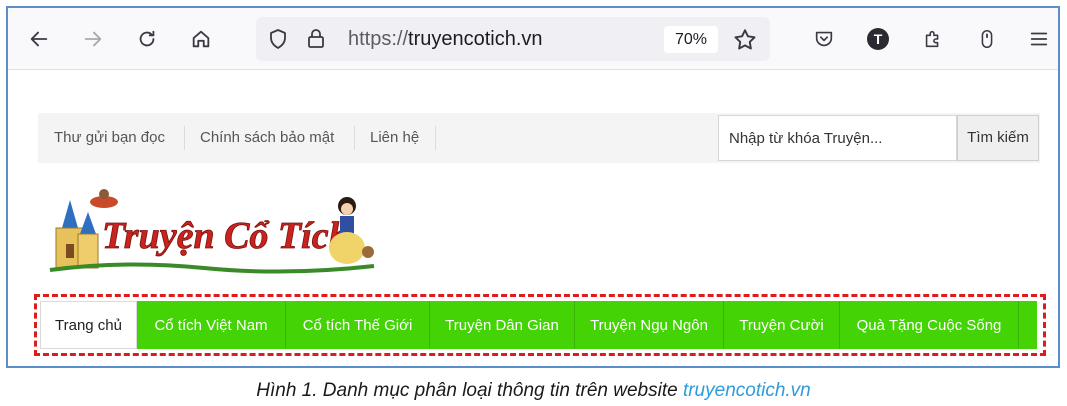  Describe the element at coordinates (378, 39) in the screenshot. I see `url-scheme: https://` at that location.